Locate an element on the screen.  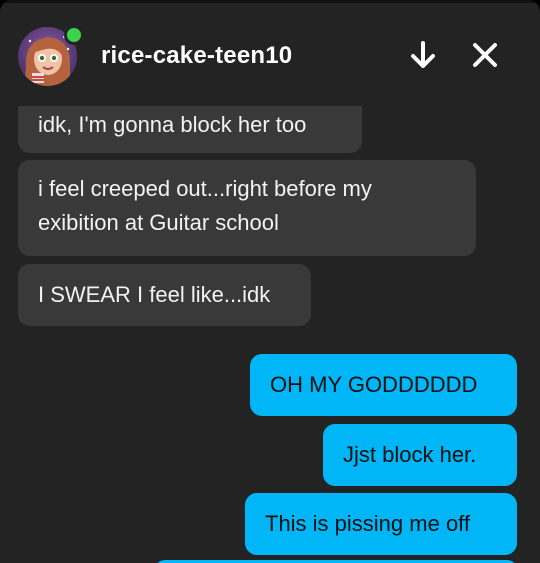
message-text-line: i feel creeped out...right before my is located at coordinates (205, 188).